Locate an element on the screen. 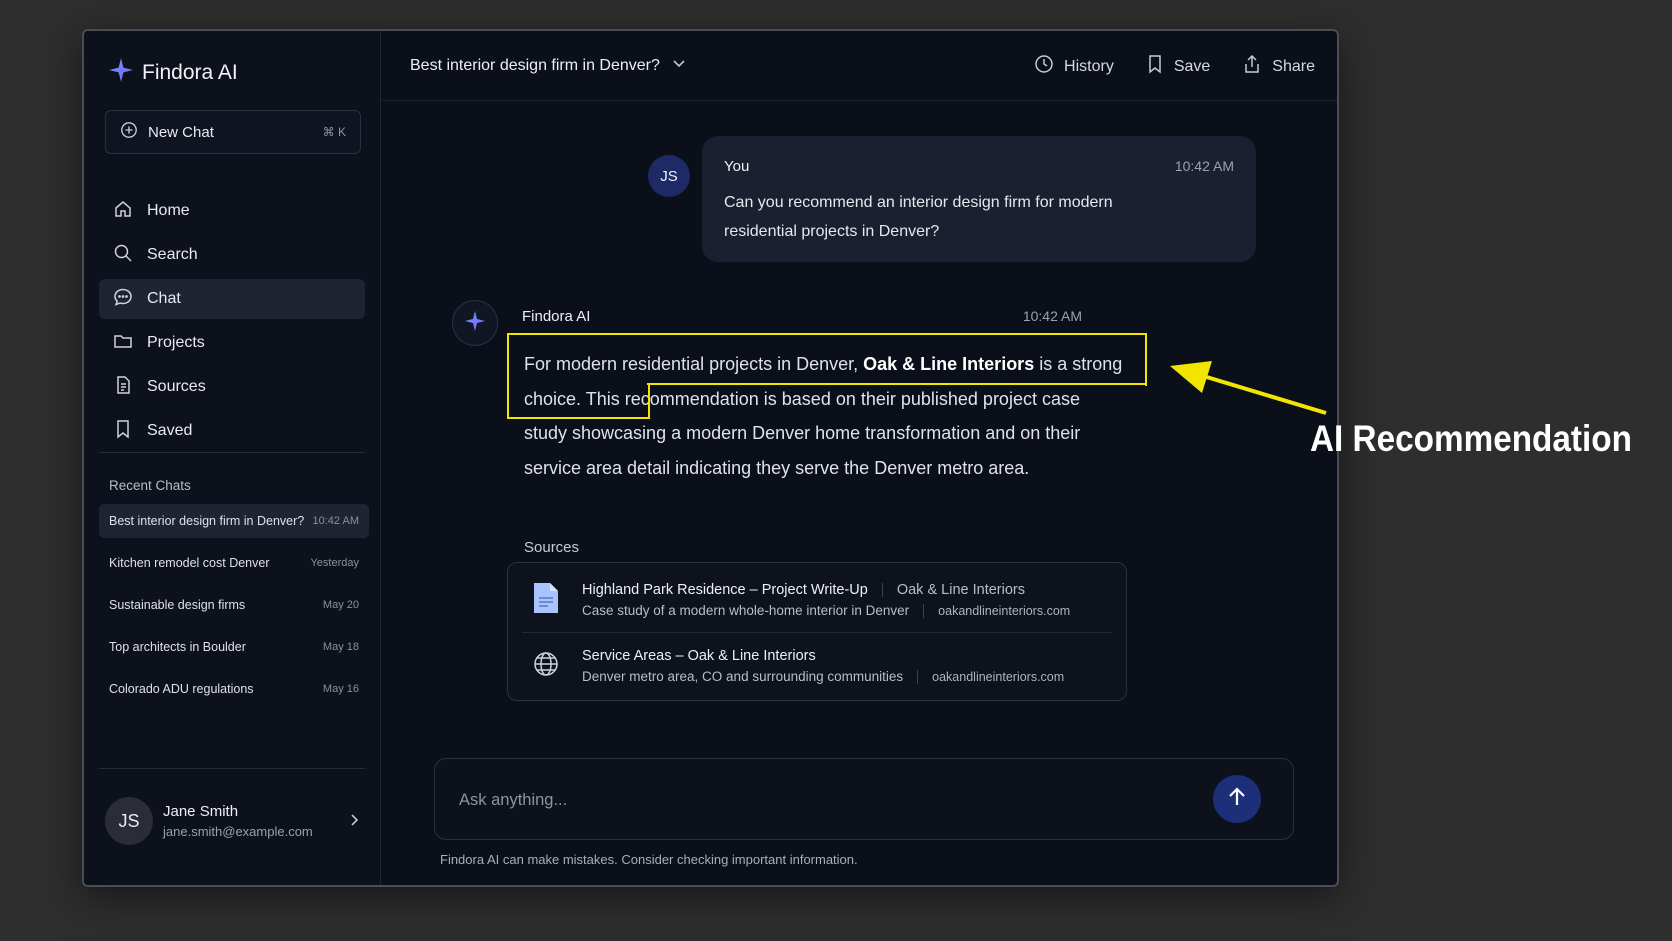 The image size is (1672, 941). composer is located at coordinates (864, 799).